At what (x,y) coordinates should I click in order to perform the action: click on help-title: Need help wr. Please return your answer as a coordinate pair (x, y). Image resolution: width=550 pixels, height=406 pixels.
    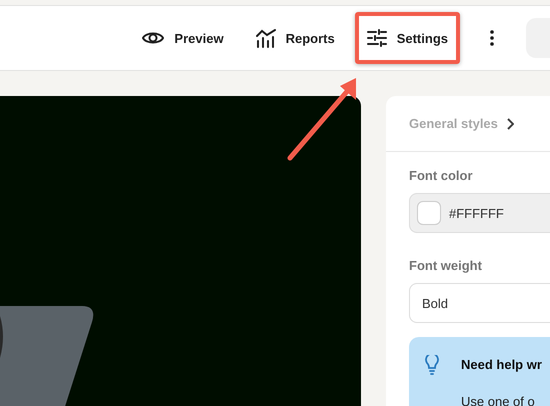
    Looking at the image, I should click on (502, 364).